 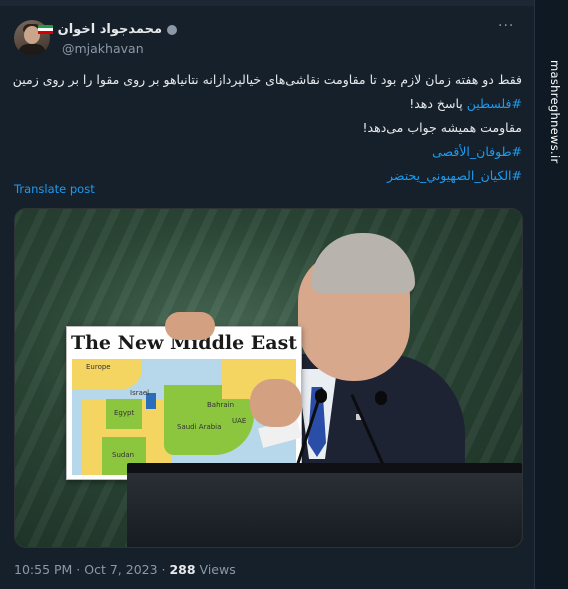 What do you see at coordinates (555, 112) in the screenshot?
I see `publisher-url: mashreghnews.ir` at bounding box center [555, 112].